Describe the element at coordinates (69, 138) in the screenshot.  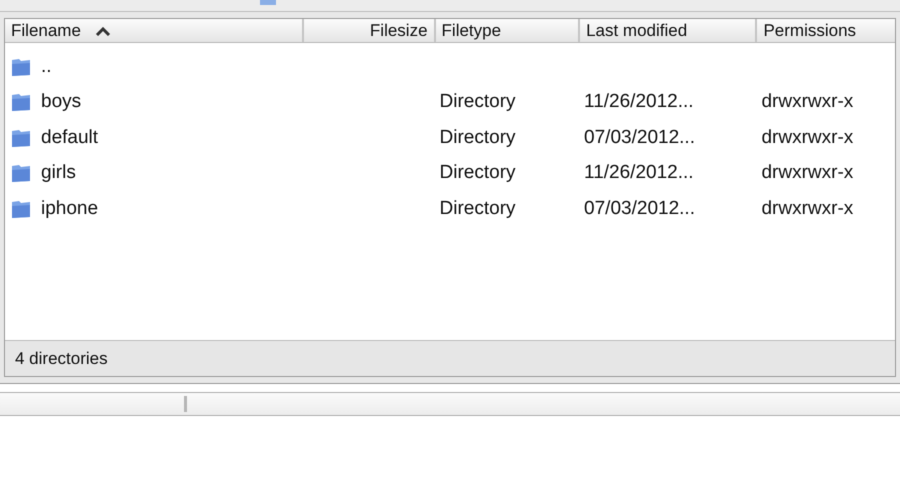
I see `file-name: default` at that location.